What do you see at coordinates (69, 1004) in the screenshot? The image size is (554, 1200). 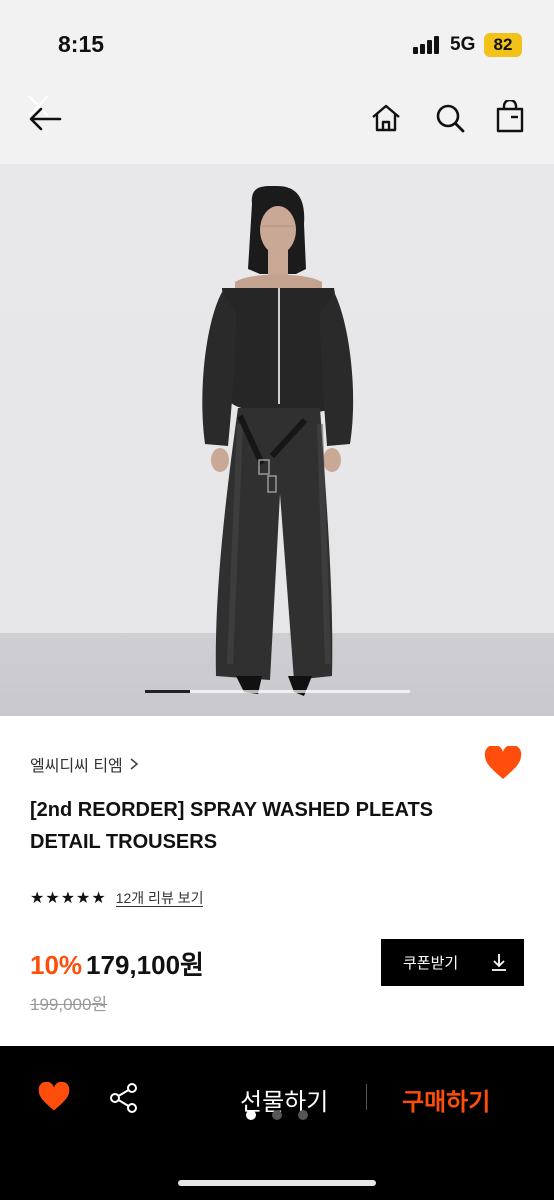 I see `original-price: 199,000원` at bounding box center [69, 1004].